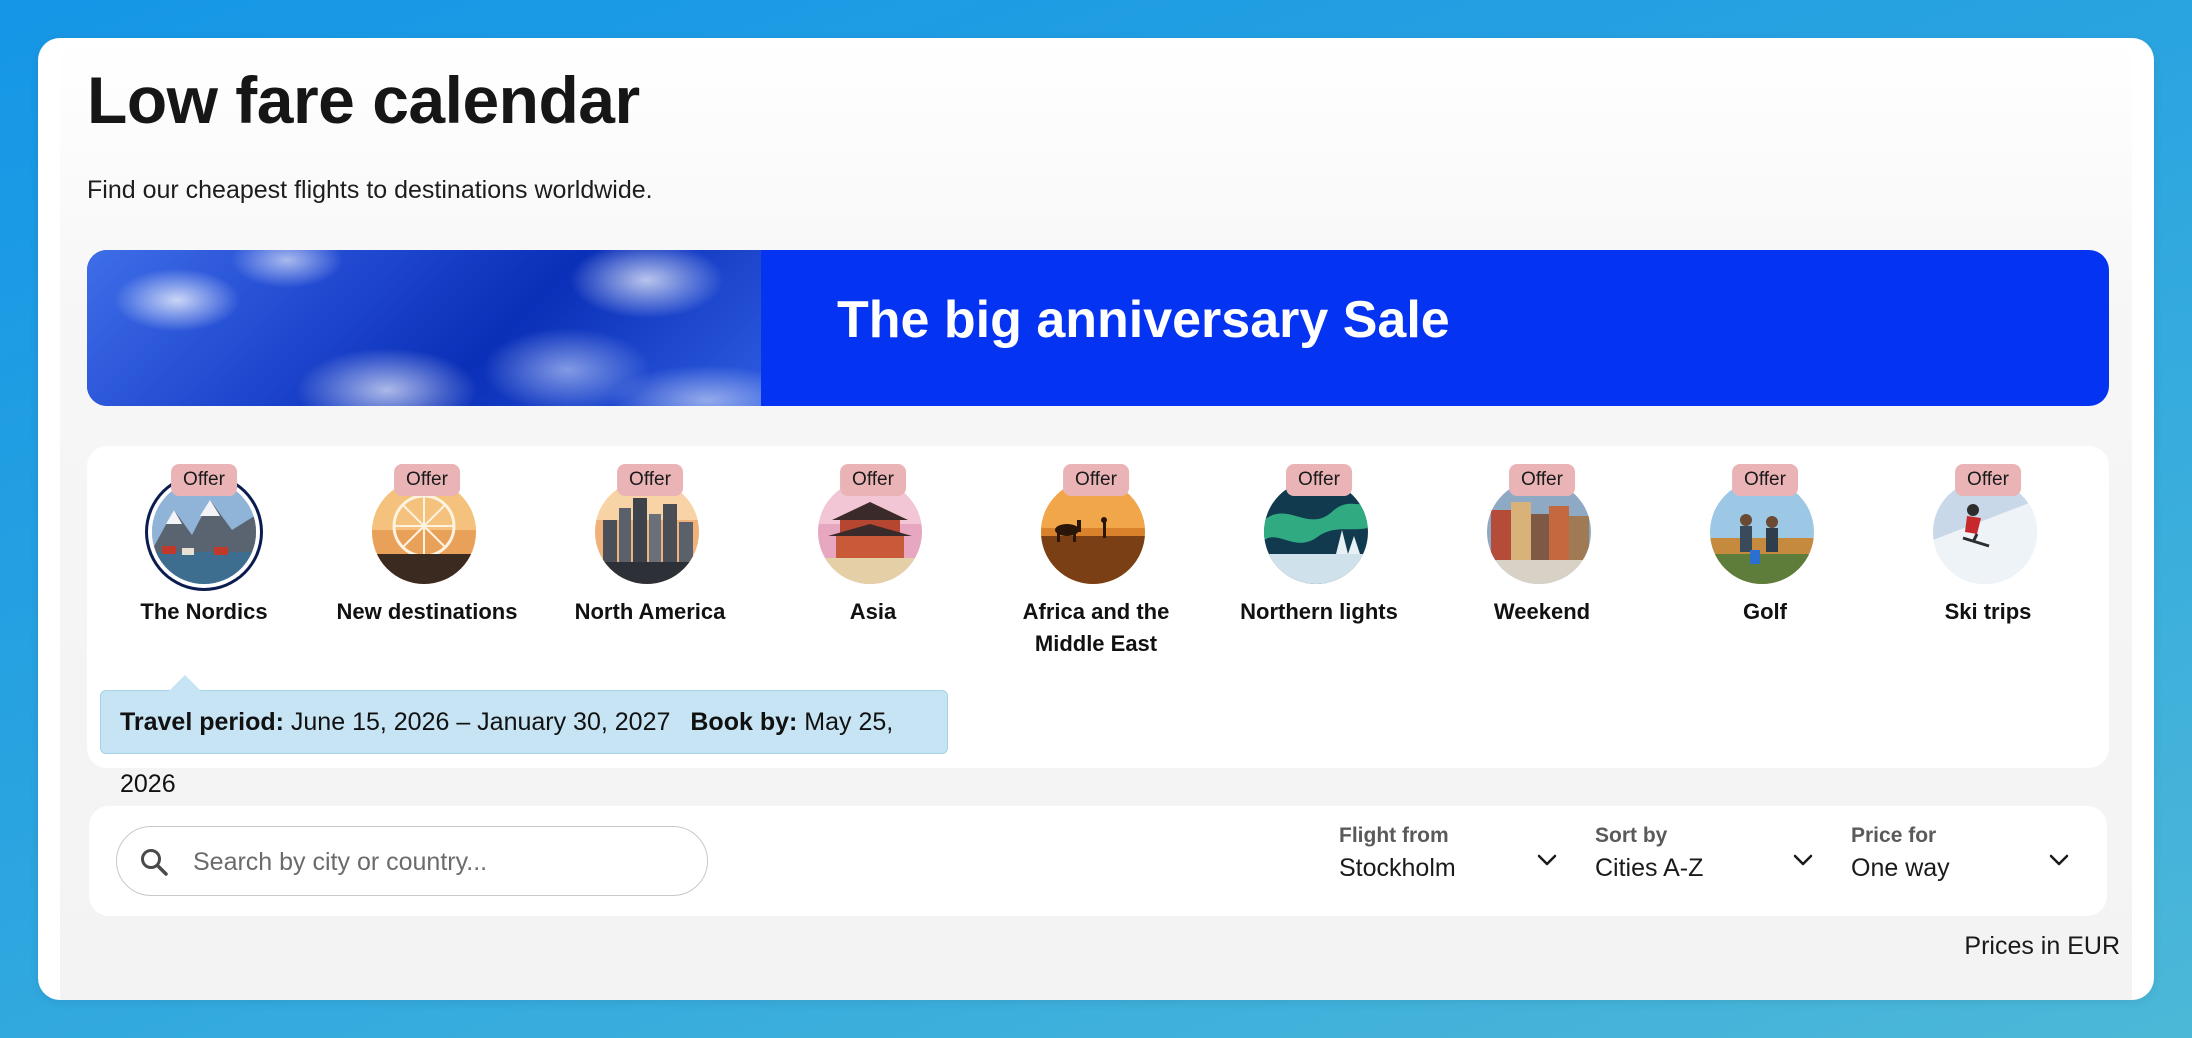 The height and width of the screenshot is (1038, 2192). I want to click on category-new-destinations: Offer New destinations, so click(427, 546).